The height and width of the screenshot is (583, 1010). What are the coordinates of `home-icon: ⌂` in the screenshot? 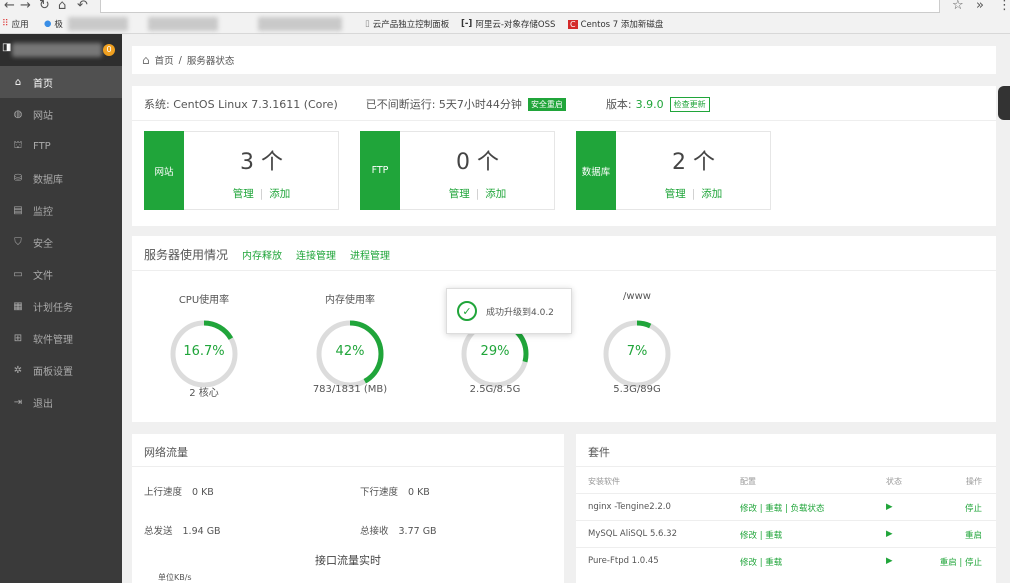 It's located at (146, 60).